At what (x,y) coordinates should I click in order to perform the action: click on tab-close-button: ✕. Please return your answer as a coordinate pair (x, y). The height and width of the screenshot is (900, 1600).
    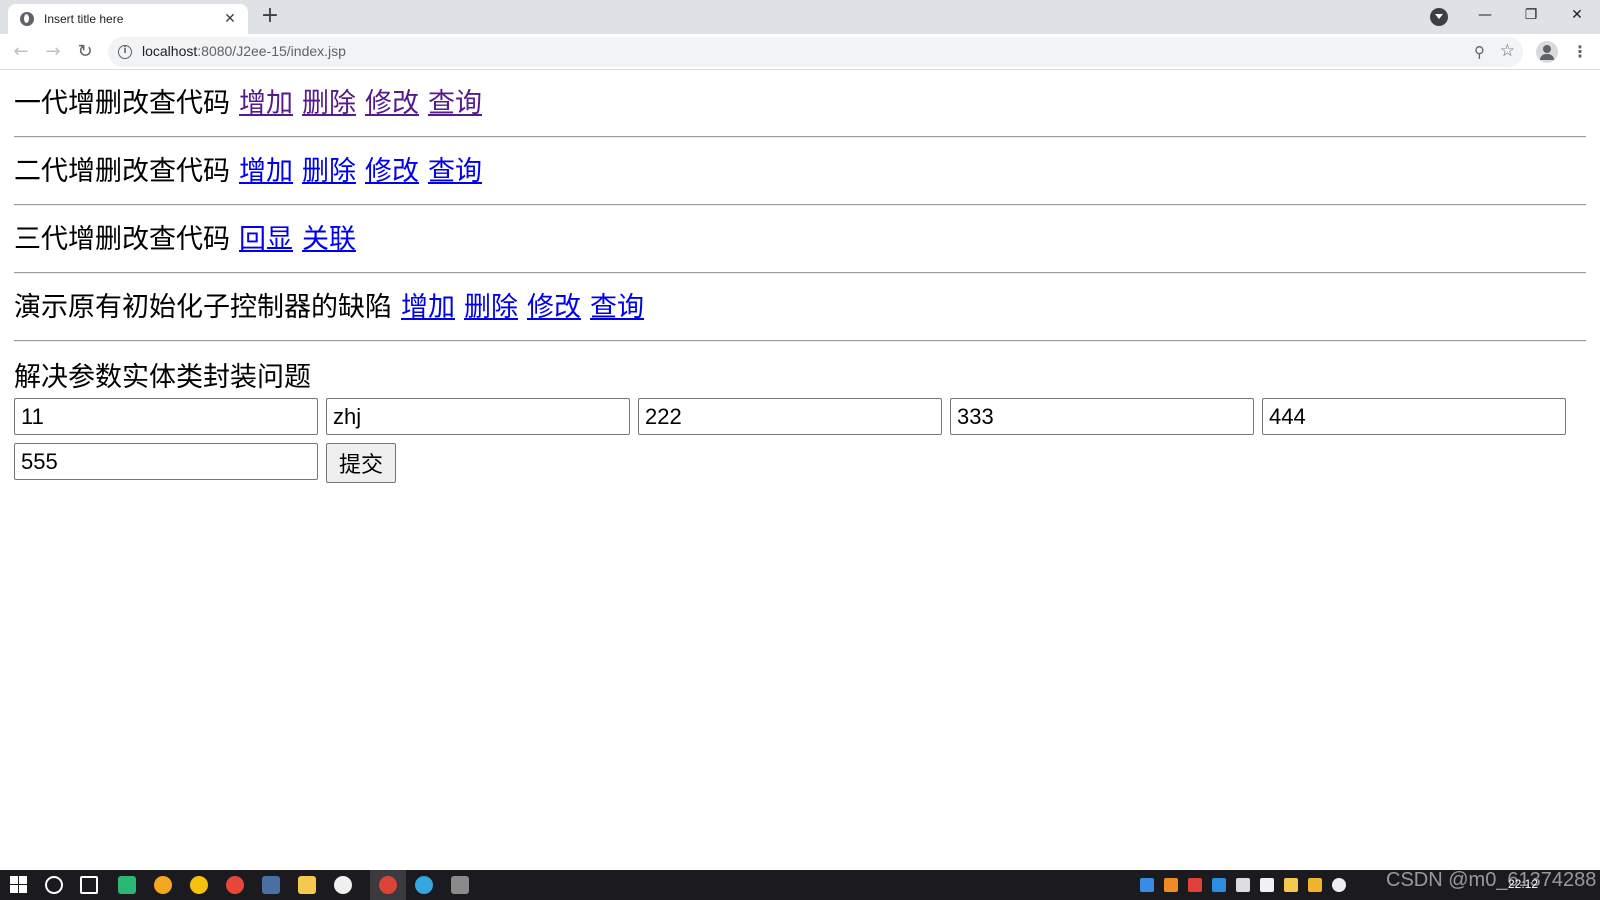
    Looking at the image, I should click on (230, 19).